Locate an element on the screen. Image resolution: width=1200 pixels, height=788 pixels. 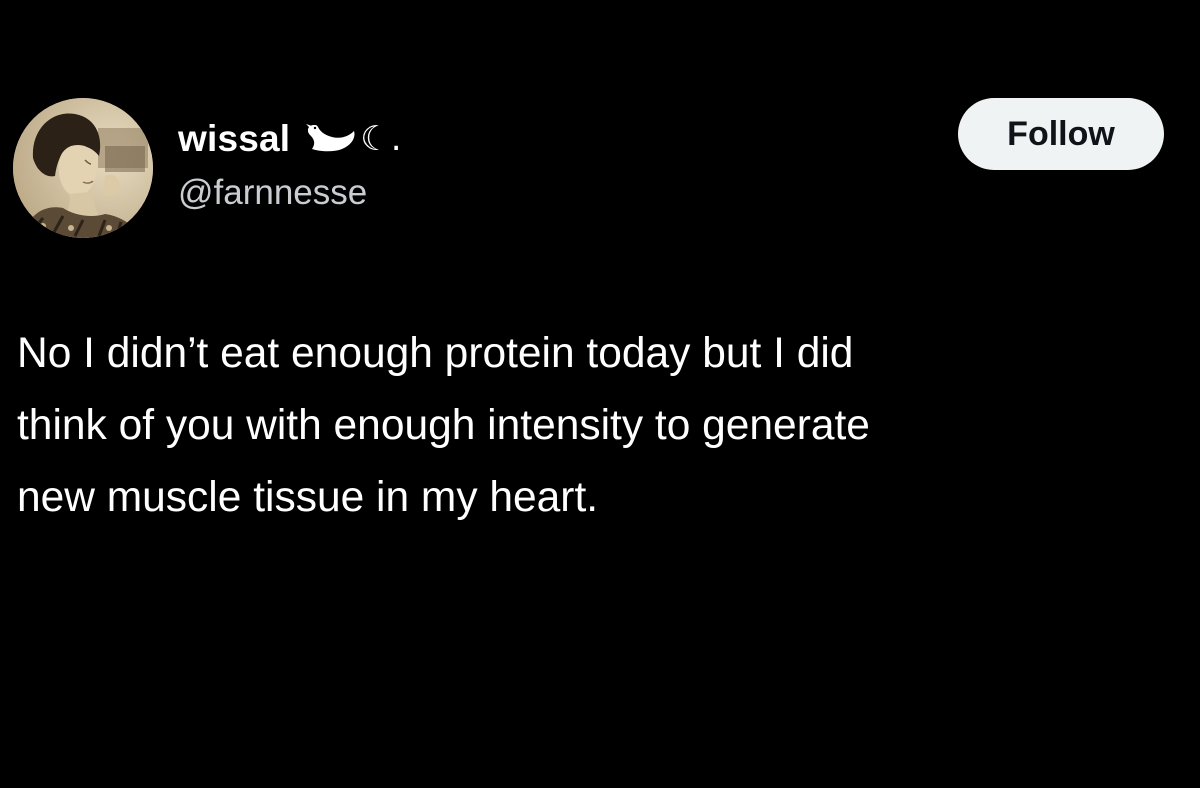
swan-icon is located at coordinates (330, 139).